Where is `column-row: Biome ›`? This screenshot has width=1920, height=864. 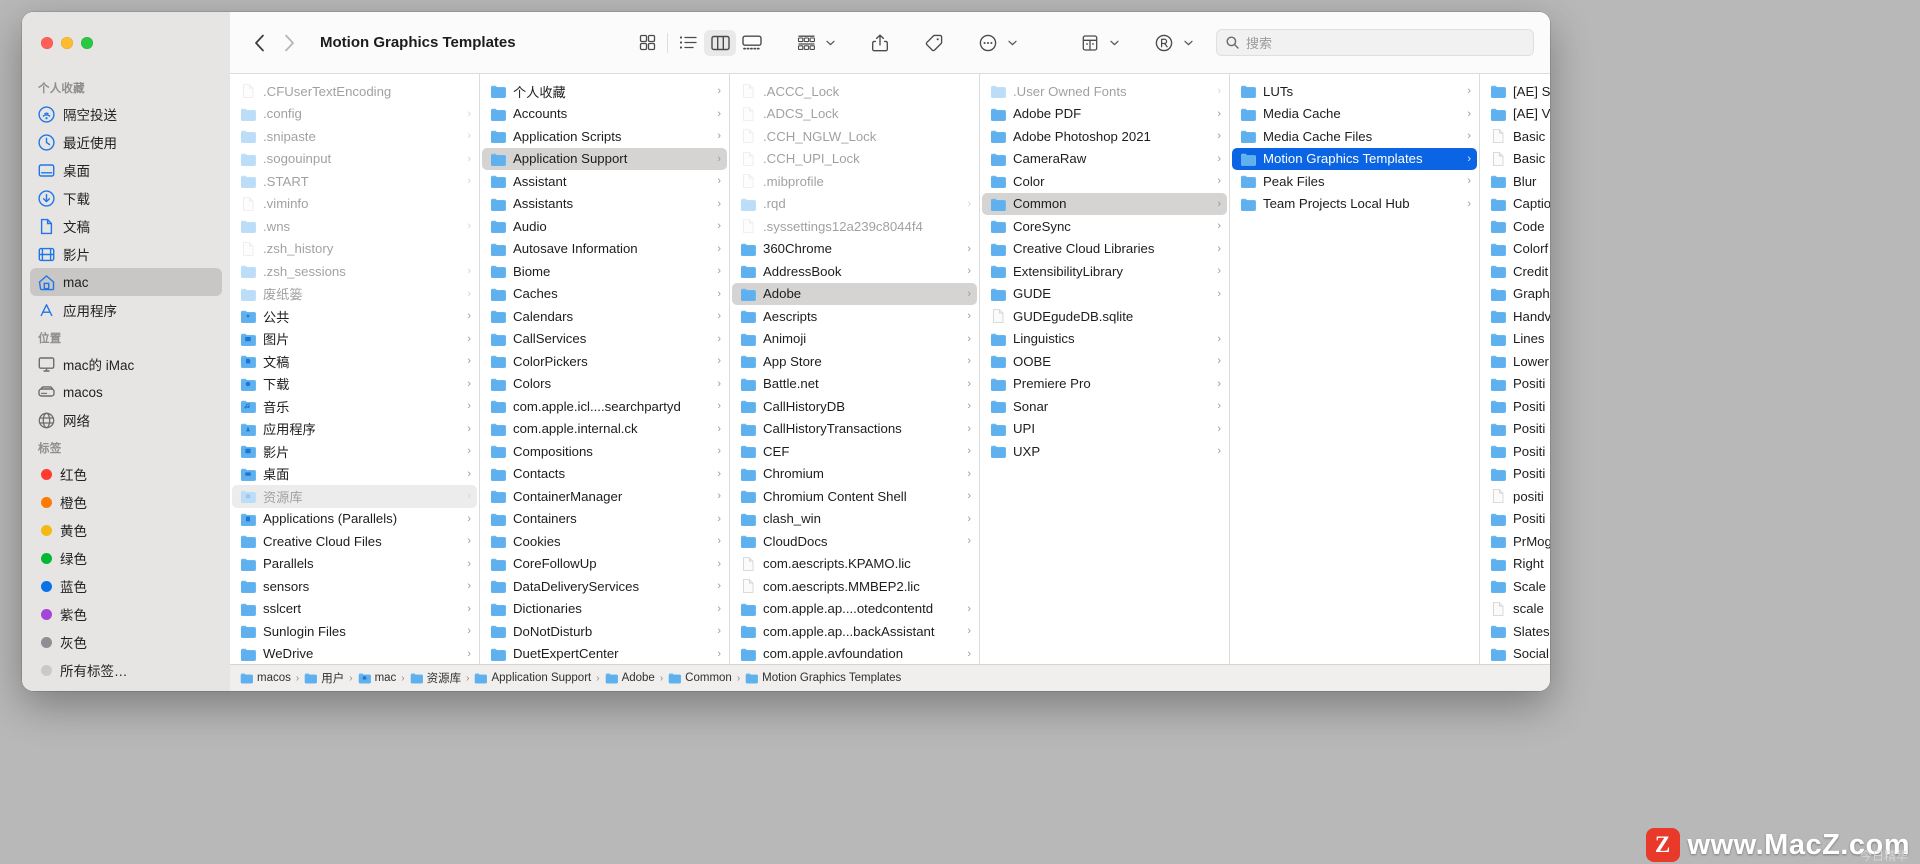
column-row: Biome › is located at coordinates (604, 271).